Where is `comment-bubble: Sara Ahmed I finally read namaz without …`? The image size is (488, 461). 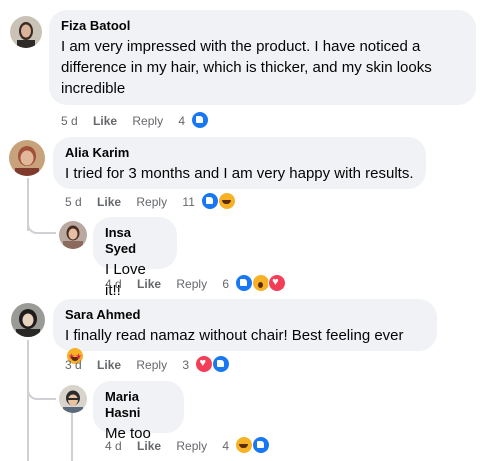 comment-bubble: Sara Ahmed I finally read namaz without … is located at coordinates (245, 333).